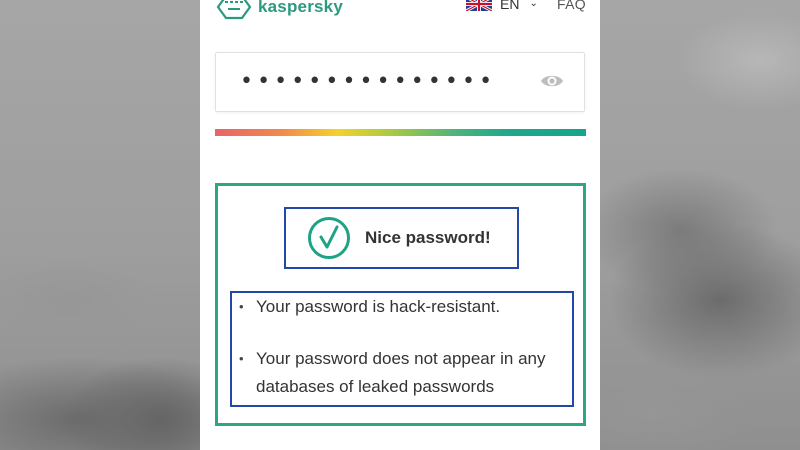 The width and height of the screenshot is (800, 450). I want to click on status-highlight: Nice password!, so click(401, 238).